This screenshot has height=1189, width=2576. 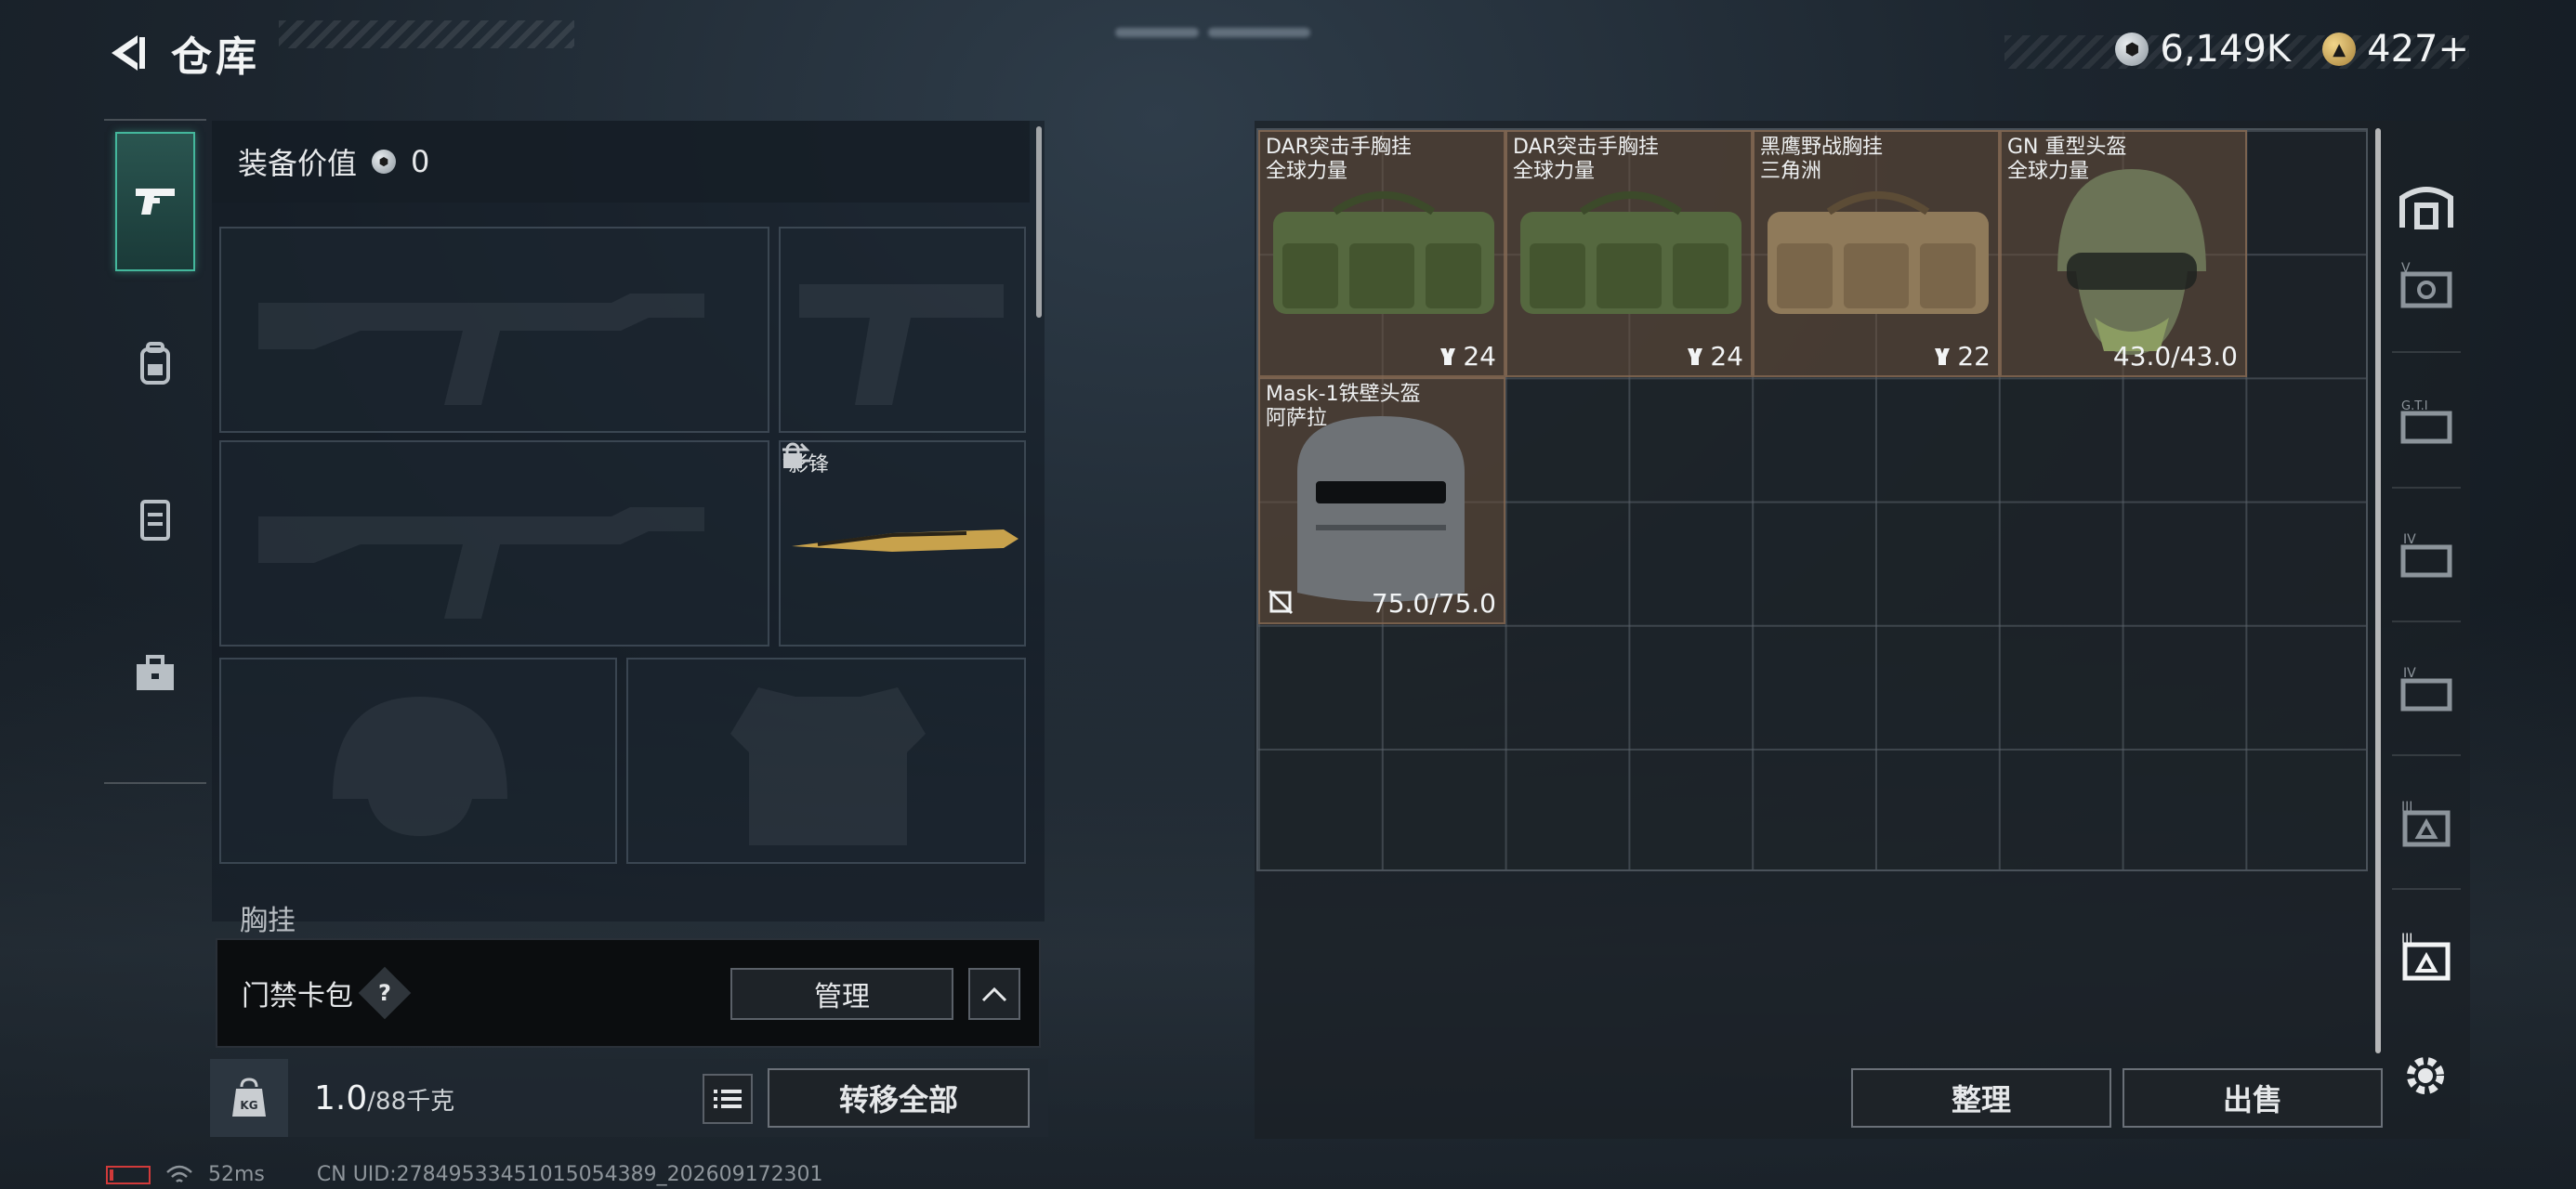 I want to click on item-count: 22, so click(x=1962, y=356).